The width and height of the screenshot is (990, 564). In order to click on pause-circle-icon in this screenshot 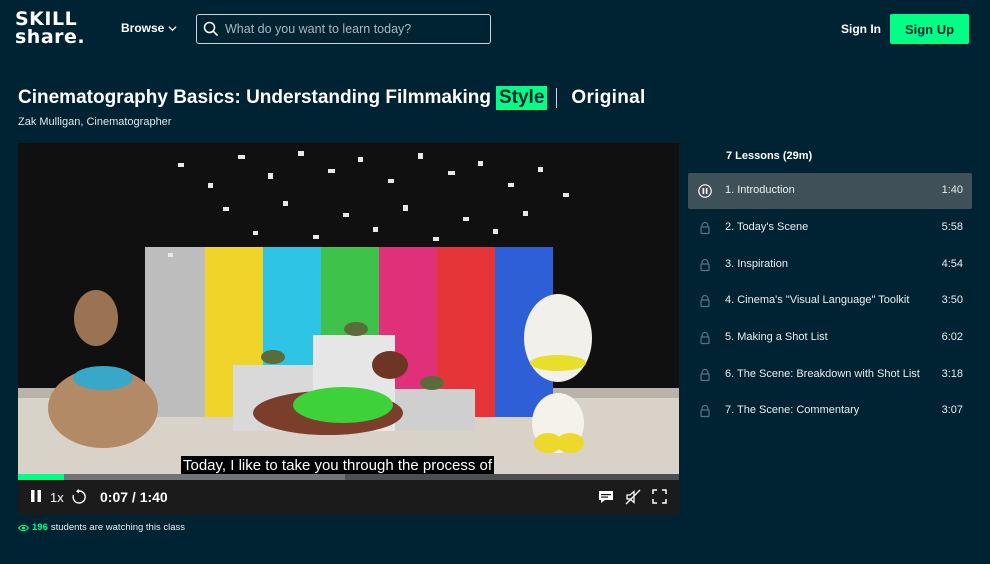, I will do `click(705, 191)`.